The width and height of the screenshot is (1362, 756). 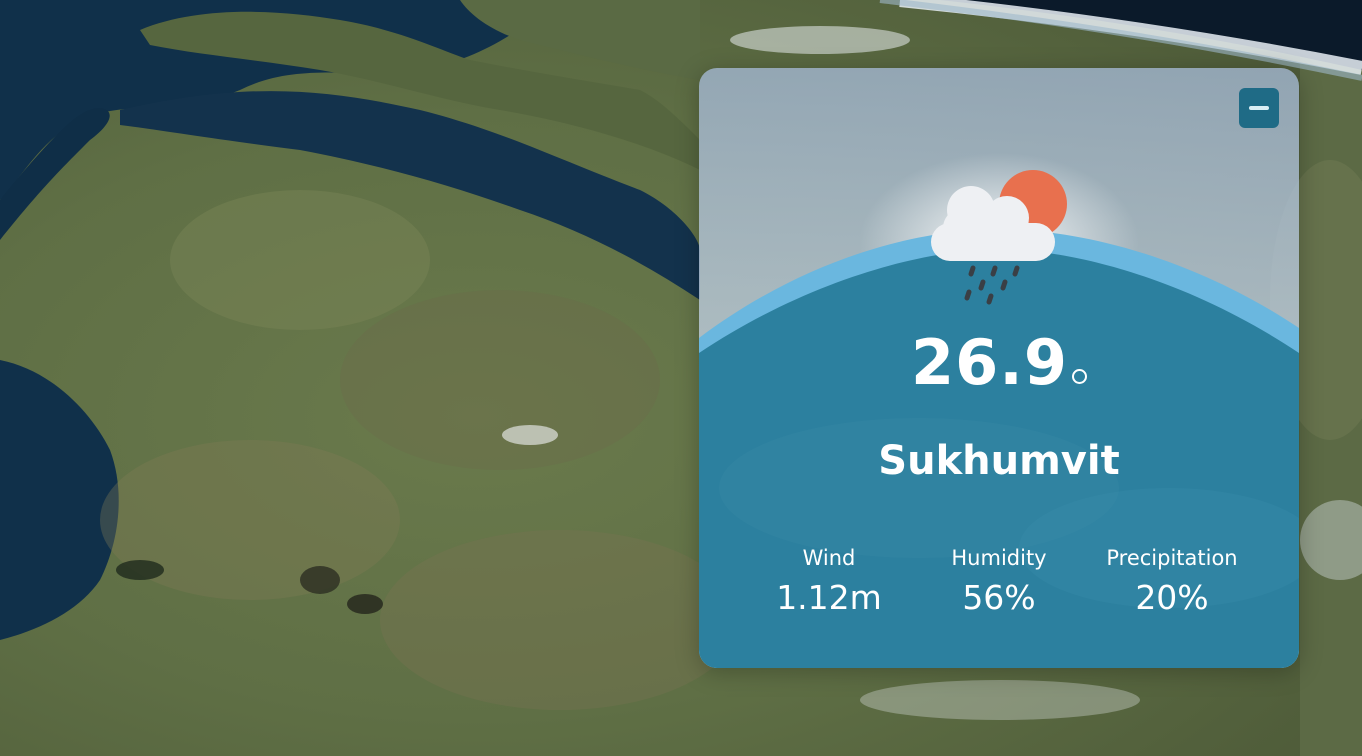 What do you see at coordinates (999, 461) in the screenshot?
I see `location-name: Sukhumvit` at bounding box center [999, 461].